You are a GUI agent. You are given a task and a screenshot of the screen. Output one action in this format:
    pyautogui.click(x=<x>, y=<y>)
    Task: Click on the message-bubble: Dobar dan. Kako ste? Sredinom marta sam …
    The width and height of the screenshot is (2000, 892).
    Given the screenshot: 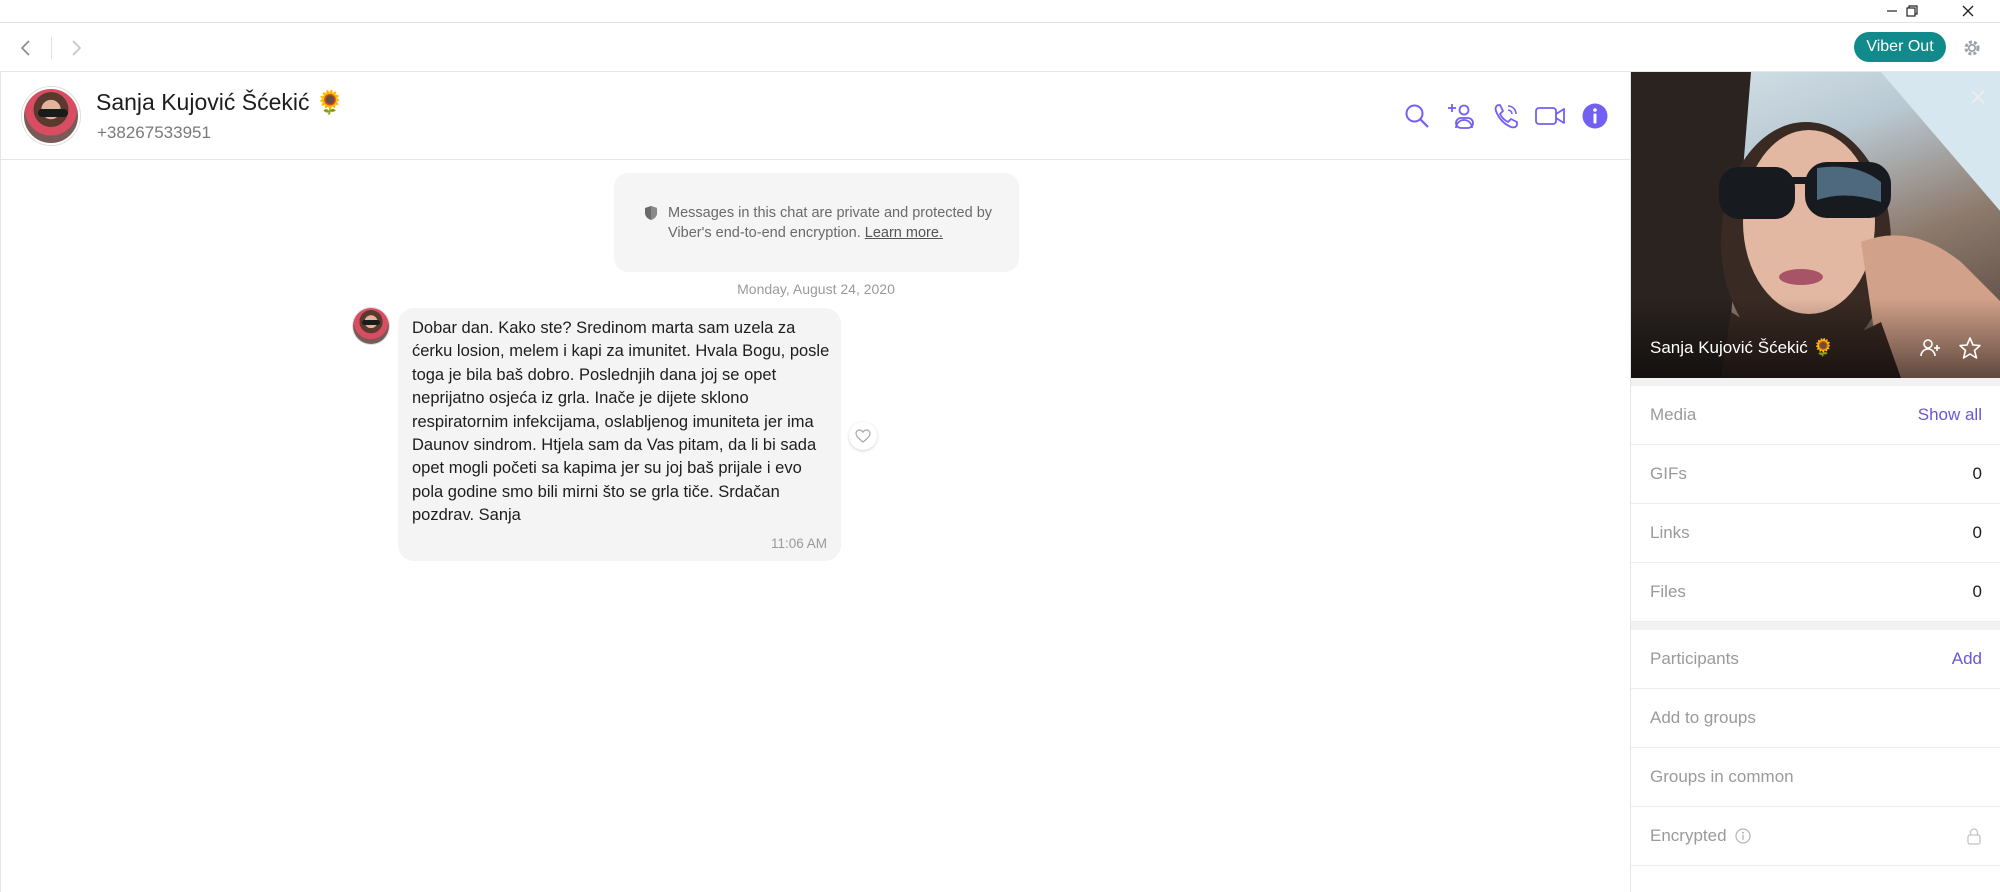 What is the action you would take?
    pyautogui.click(x=619, y=434)
    